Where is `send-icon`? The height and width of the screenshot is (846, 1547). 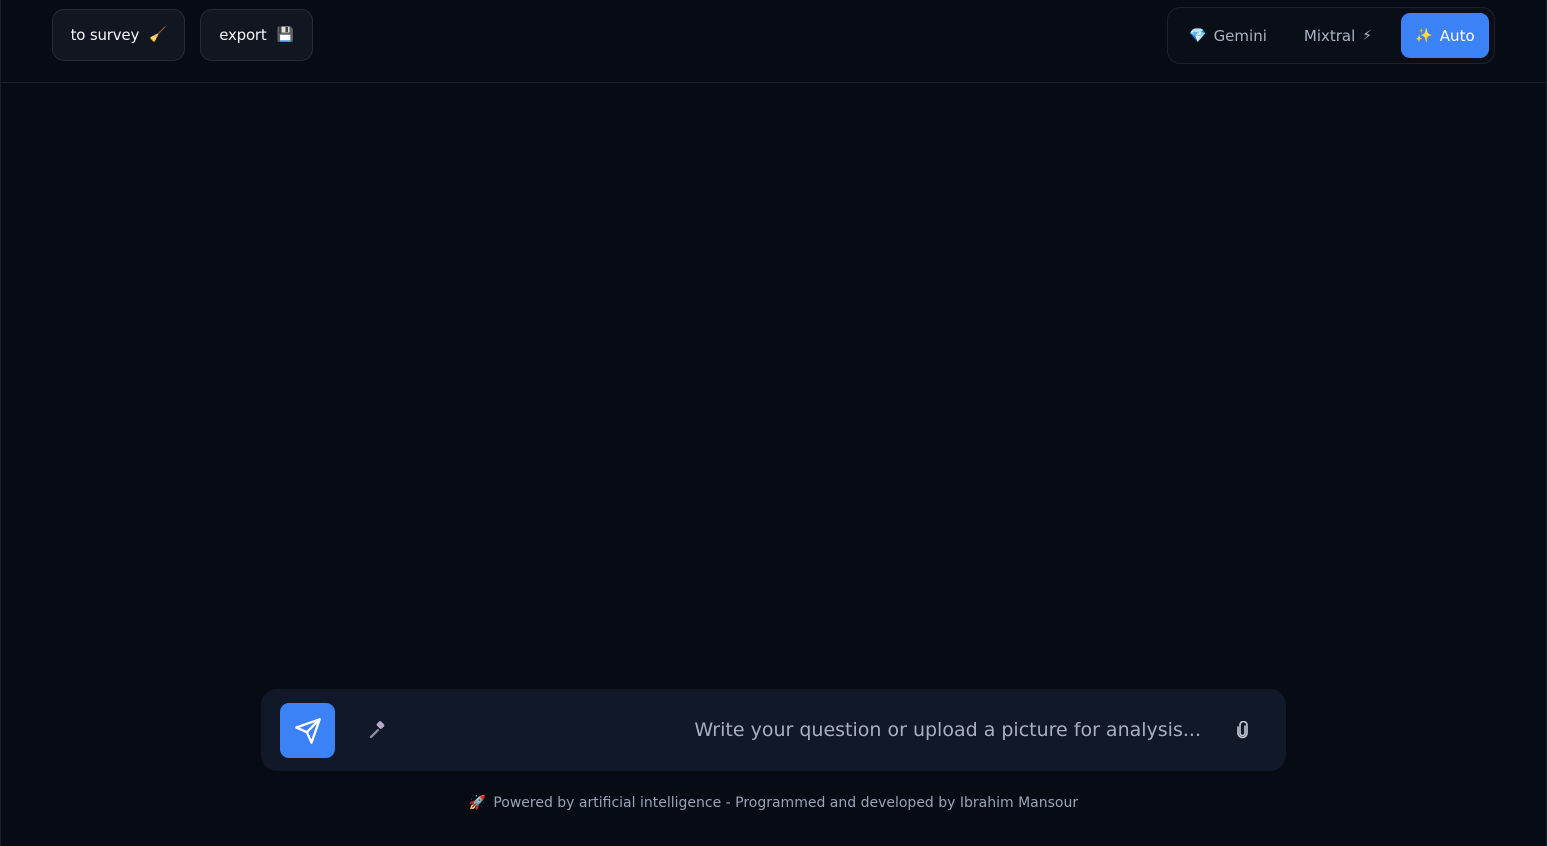 send-icon is located at coordinates (307, 730).